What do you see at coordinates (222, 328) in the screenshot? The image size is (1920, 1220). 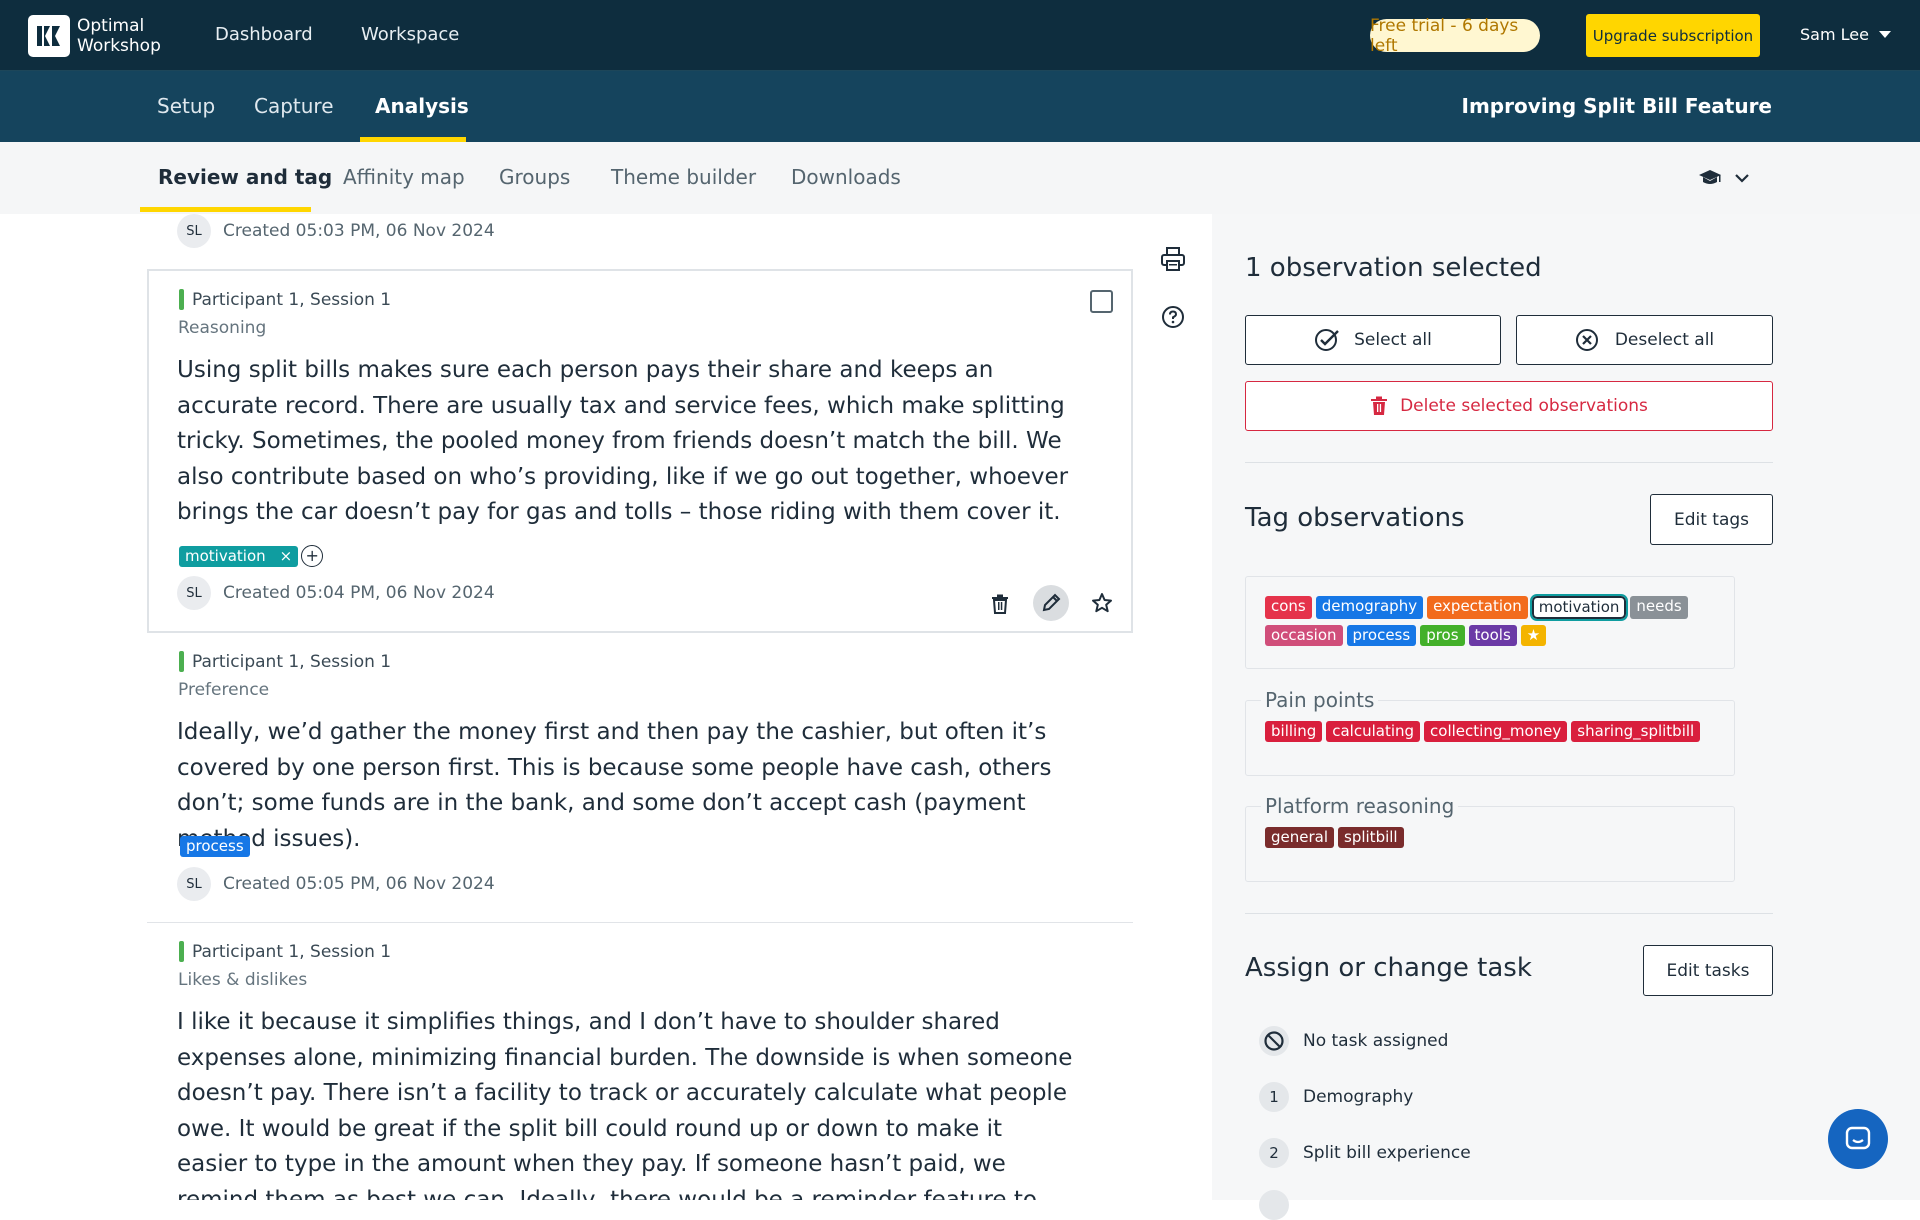 I see `observation-category: Reasoning` at bounding box center [222, 328].